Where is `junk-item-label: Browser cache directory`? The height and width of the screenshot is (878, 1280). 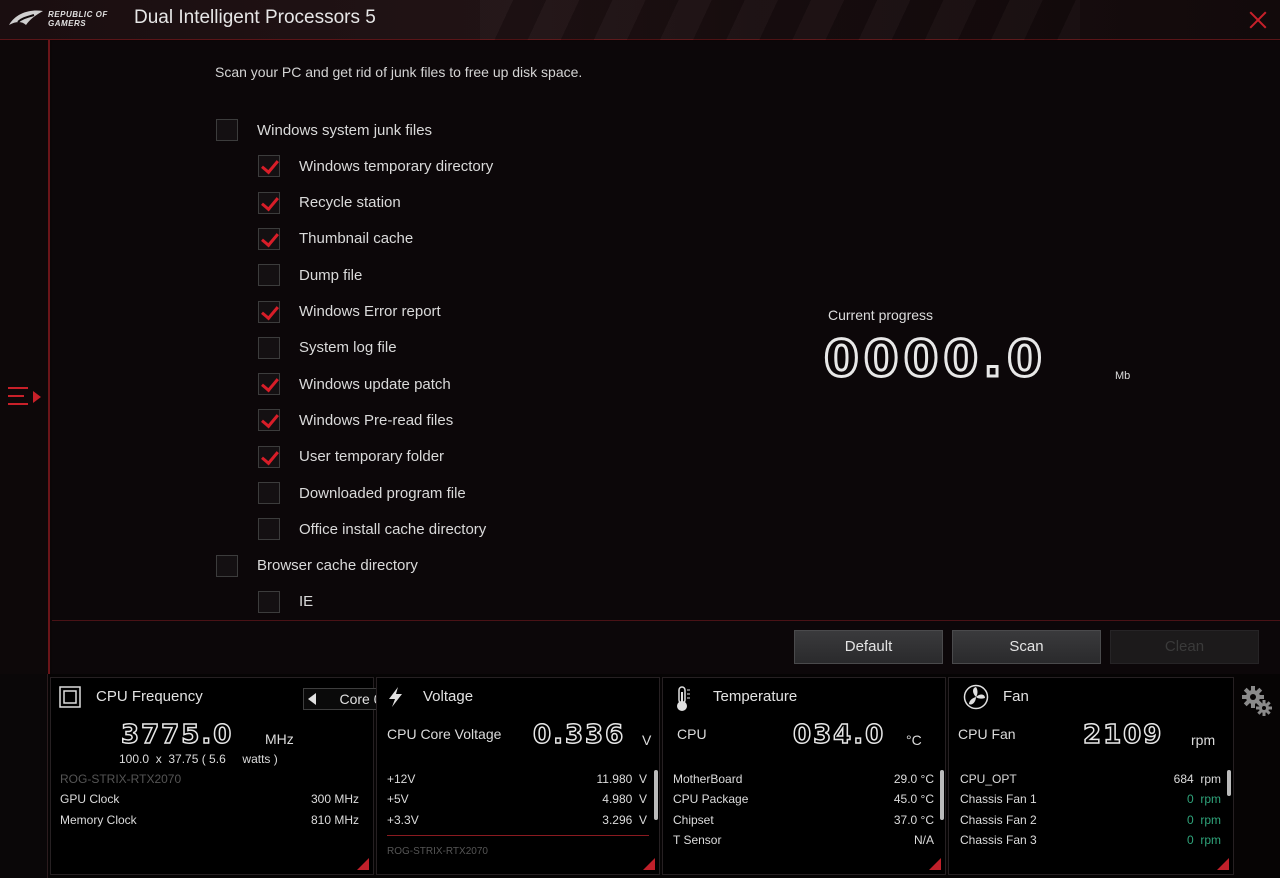
junk-item-label: Browser cache directory is located at coordinates (337, 566).